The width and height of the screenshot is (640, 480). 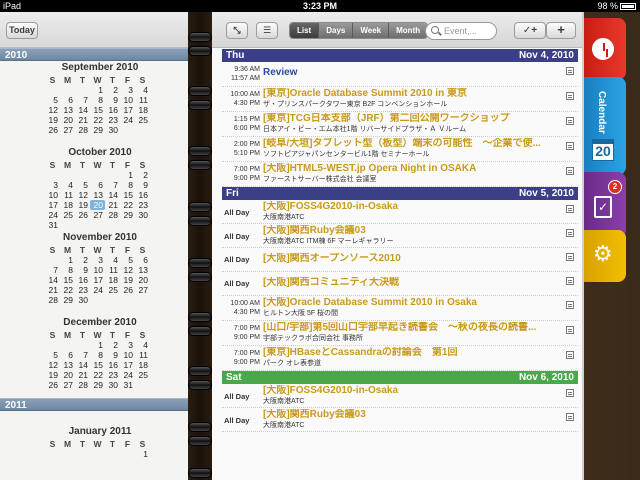 I want to click on calendar-day: 25, so click(x=112, y=290).